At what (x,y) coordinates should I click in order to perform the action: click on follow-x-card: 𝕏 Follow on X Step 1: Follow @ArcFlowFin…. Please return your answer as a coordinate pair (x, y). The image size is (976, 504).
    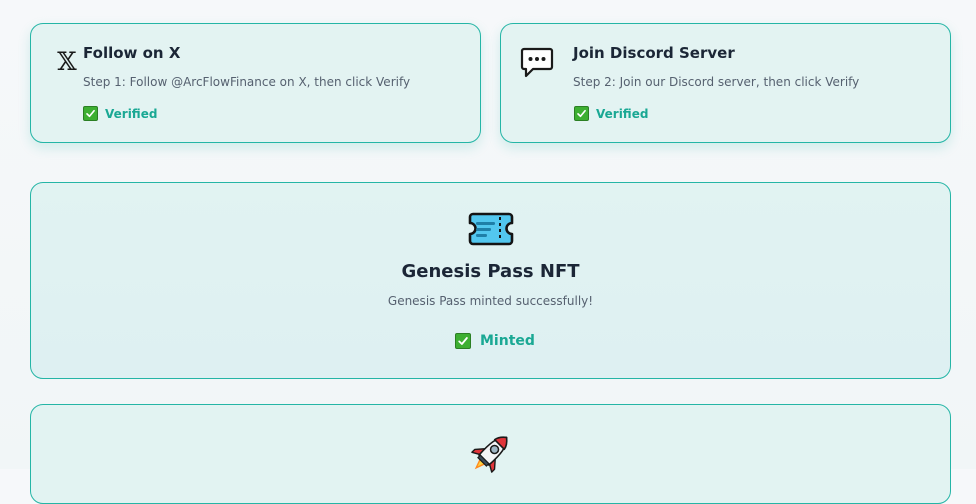
    Looking at the image, I should click on (255, 83).